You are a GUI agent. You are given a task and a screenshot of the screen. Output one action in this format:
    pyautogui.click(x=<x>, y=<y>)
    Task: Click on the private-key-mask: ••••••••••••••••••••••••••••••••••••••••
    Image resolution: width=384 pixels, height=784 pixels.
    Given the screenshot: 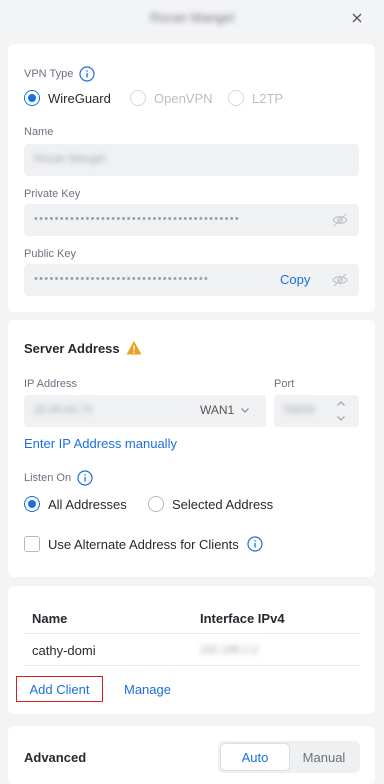 What is the action you would take?
    pyautogui.click(x=137, y=219)
    